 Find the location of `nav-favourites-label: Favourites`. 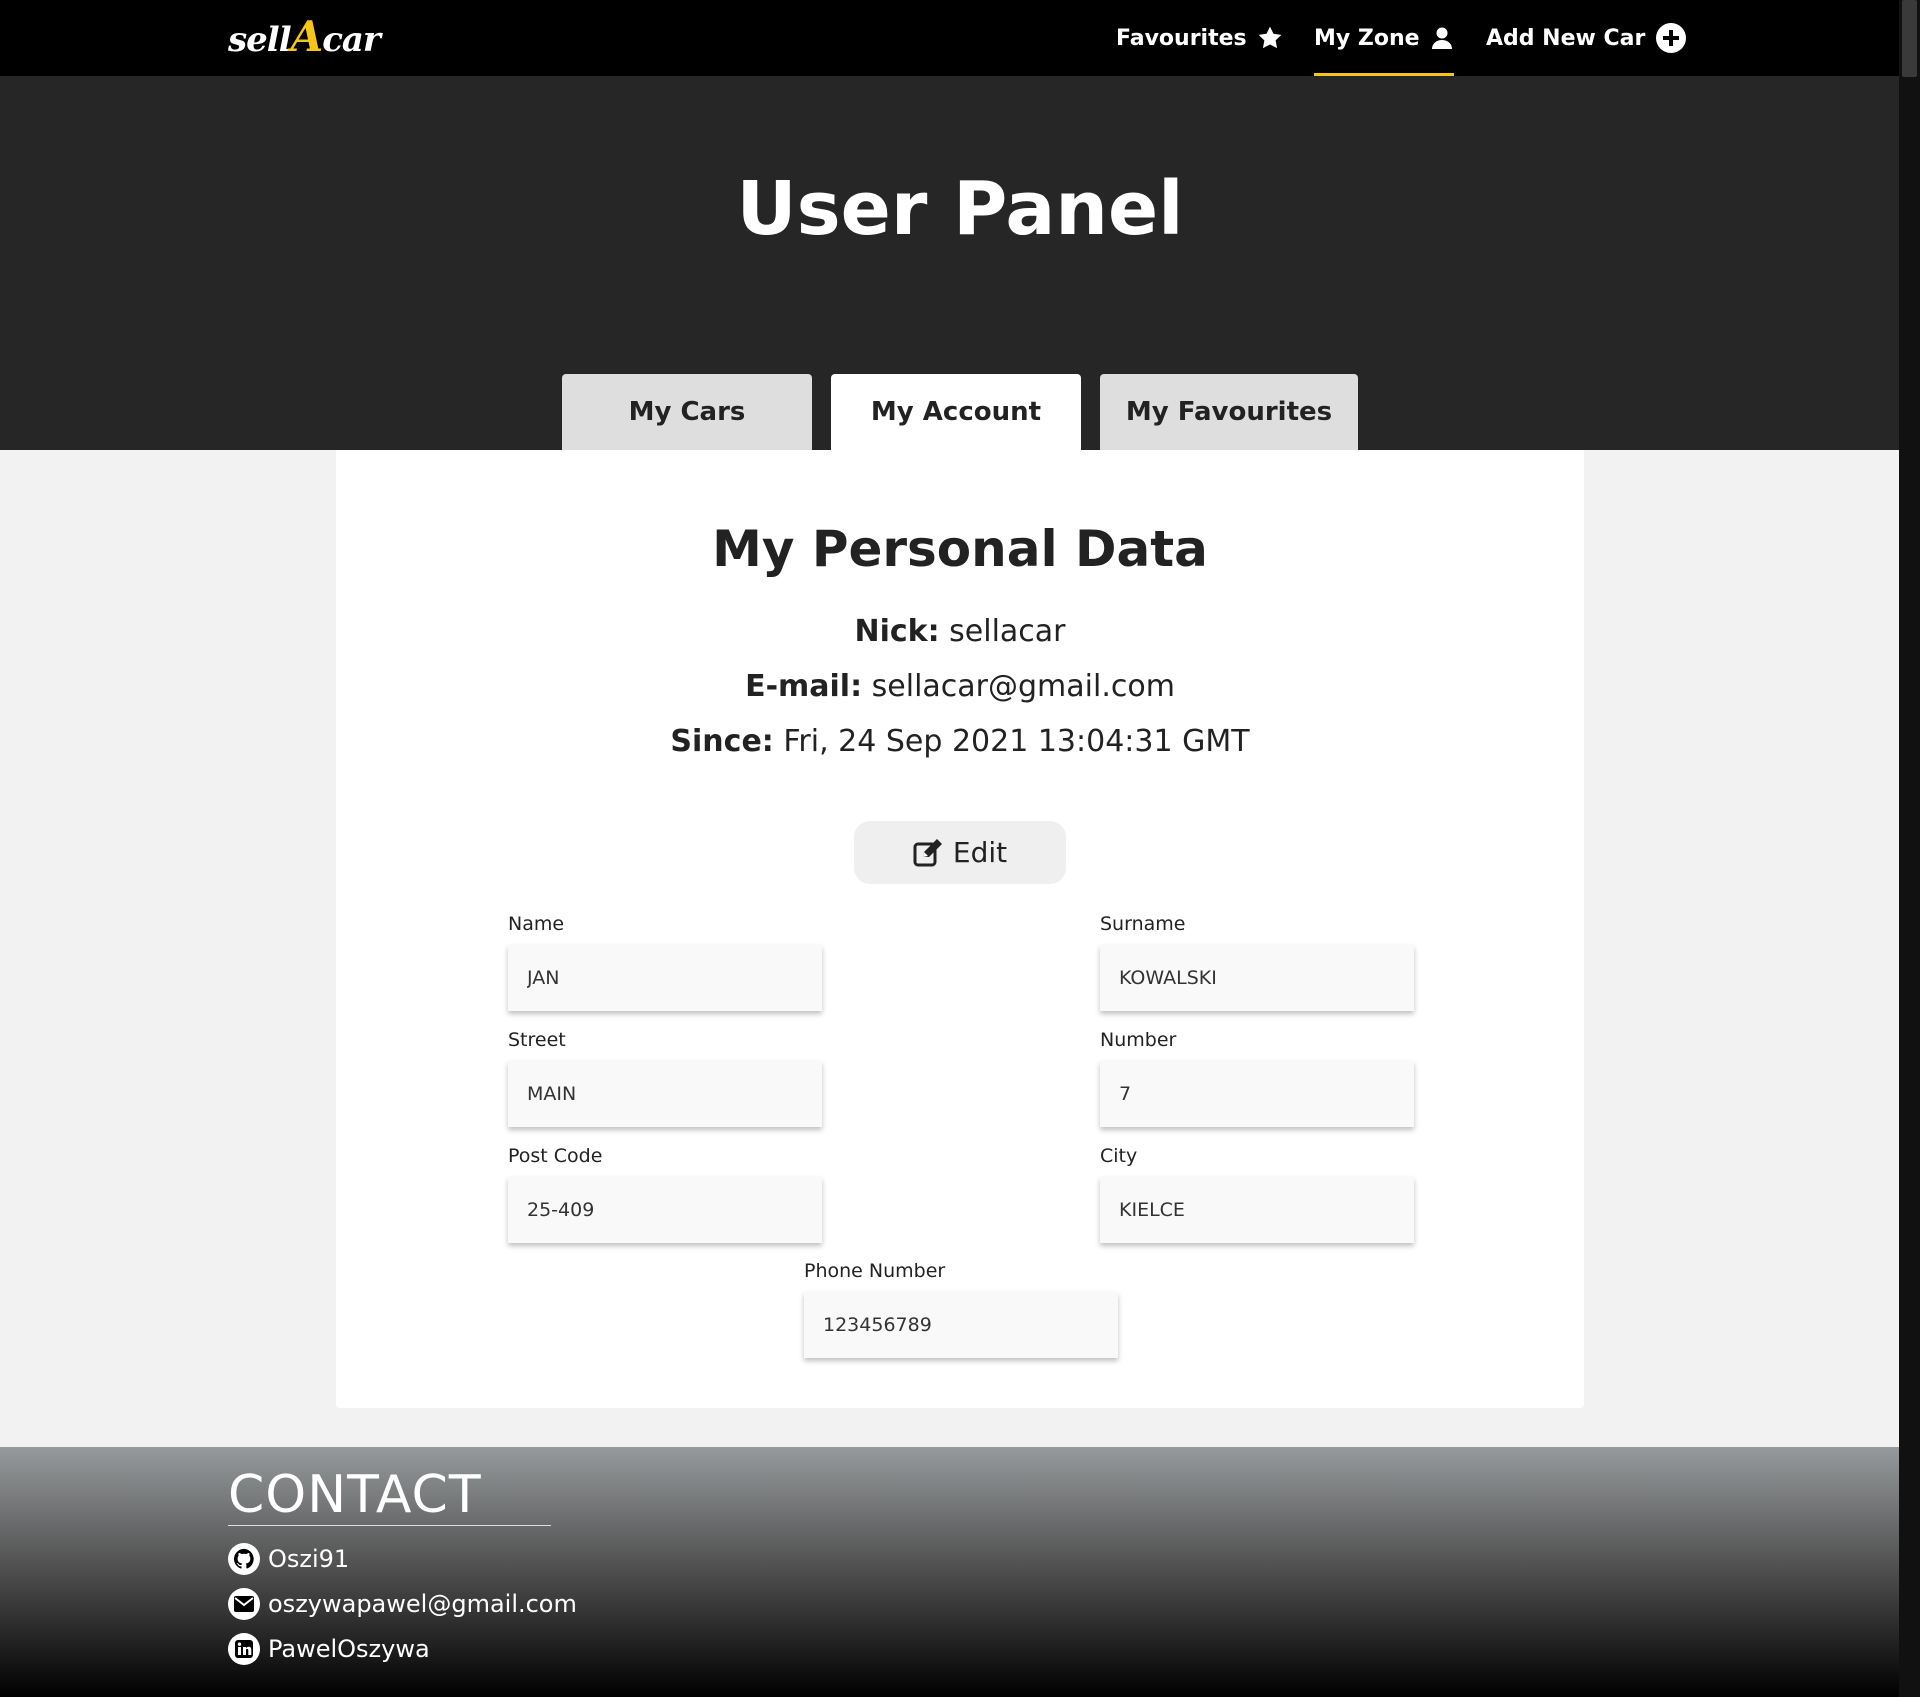

nav-favourites-label: Favourites is located at coordinates (1181, 38).